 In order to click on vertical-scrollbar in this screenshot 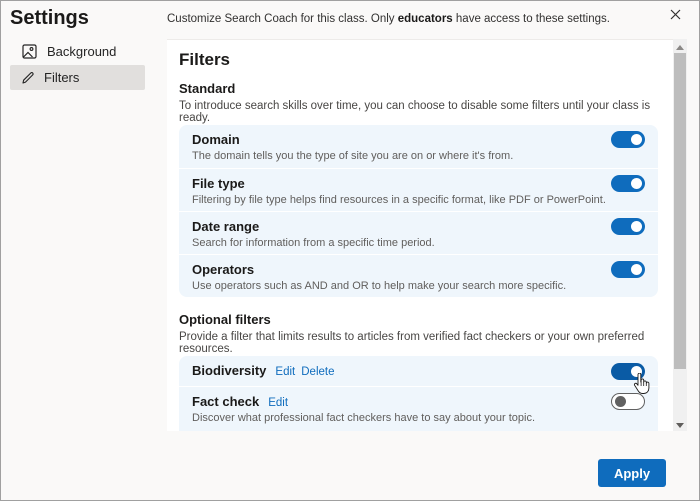, I will do `click(680, 235)`.